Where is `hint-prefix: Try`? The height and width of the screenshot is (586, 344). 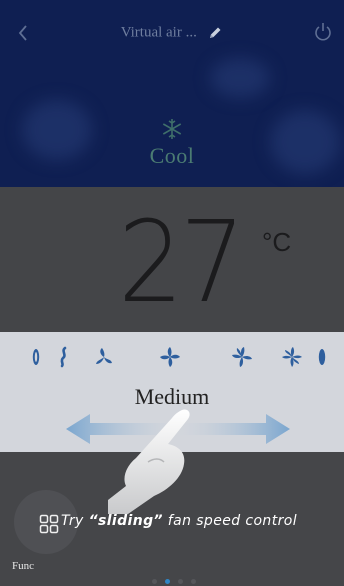 hint-prefix: Try is located at coordinates (75, 521).